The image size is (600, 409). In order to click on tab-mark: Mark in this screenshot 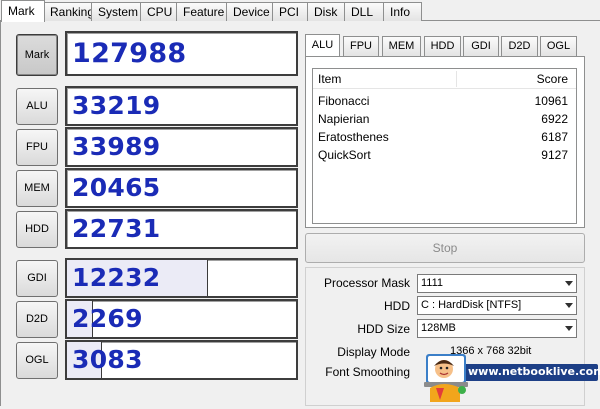, I will do `click(23, 11)`.